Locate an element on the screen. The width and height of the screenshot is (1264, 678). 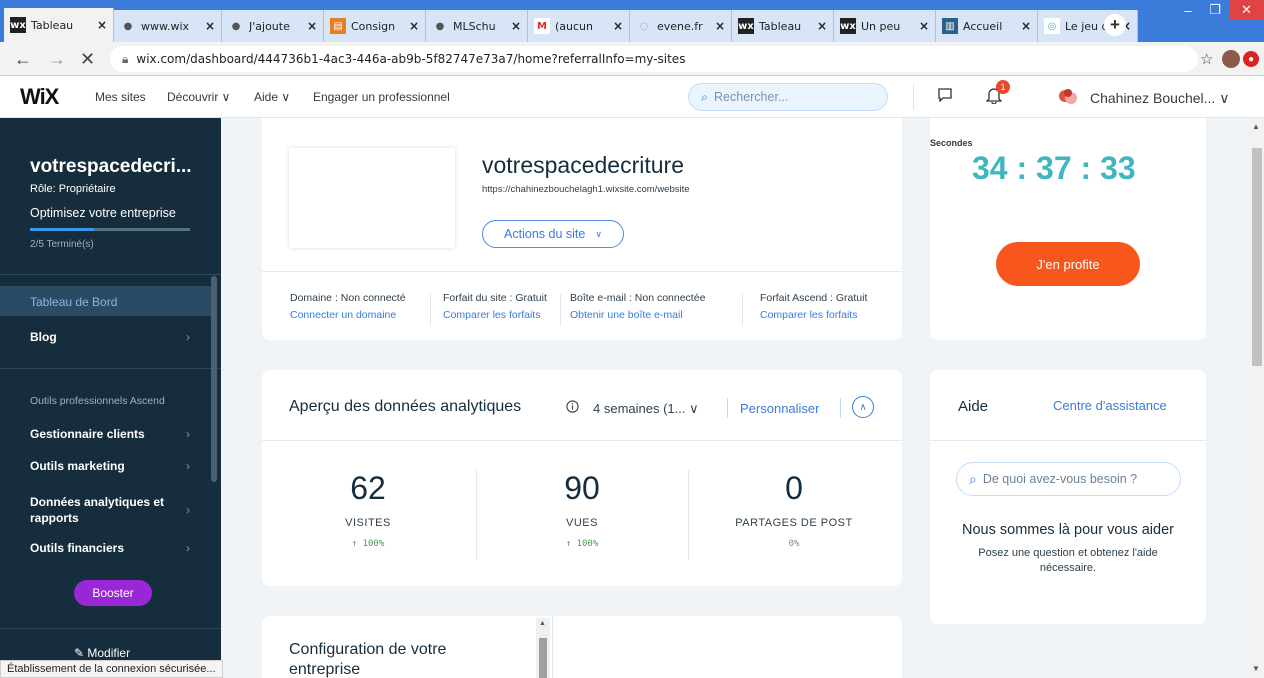
search-icon: ⌕ is located at coordinates (705, 96).